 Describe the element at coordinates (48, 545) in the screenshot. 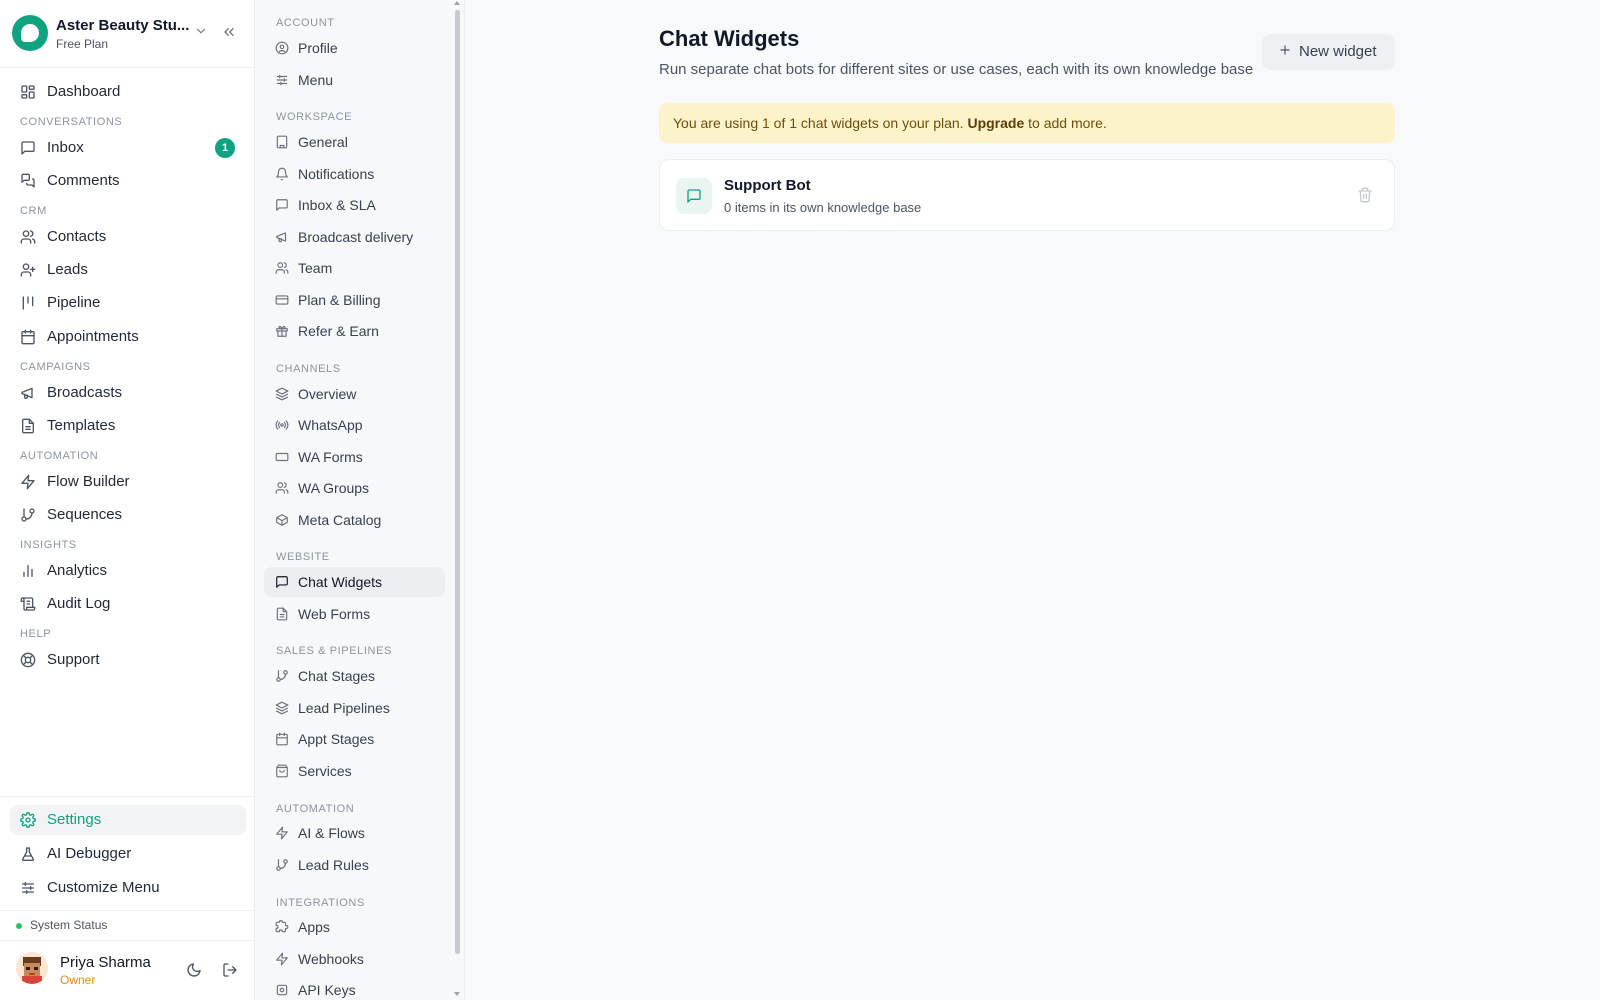

I see `nav-section-insights: INSIGHTS` at that location.